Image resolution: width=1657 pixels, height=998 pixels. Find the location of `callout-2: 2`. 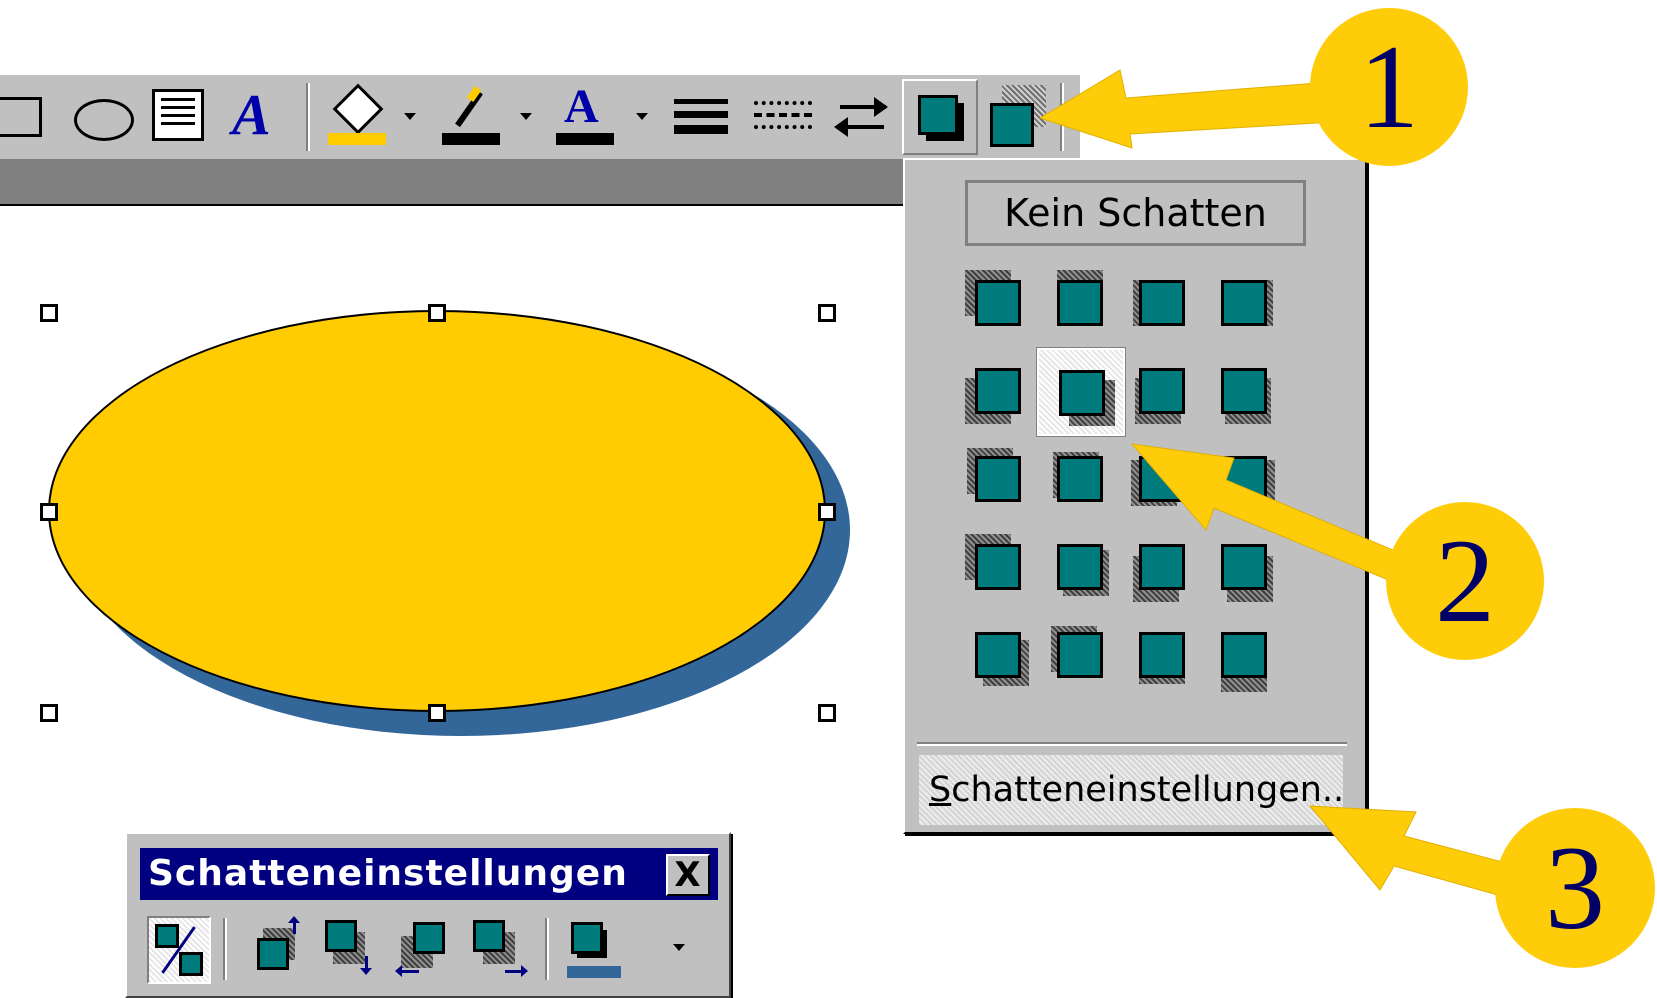

callout-2: 2 is located at coordinates (1465, 581).